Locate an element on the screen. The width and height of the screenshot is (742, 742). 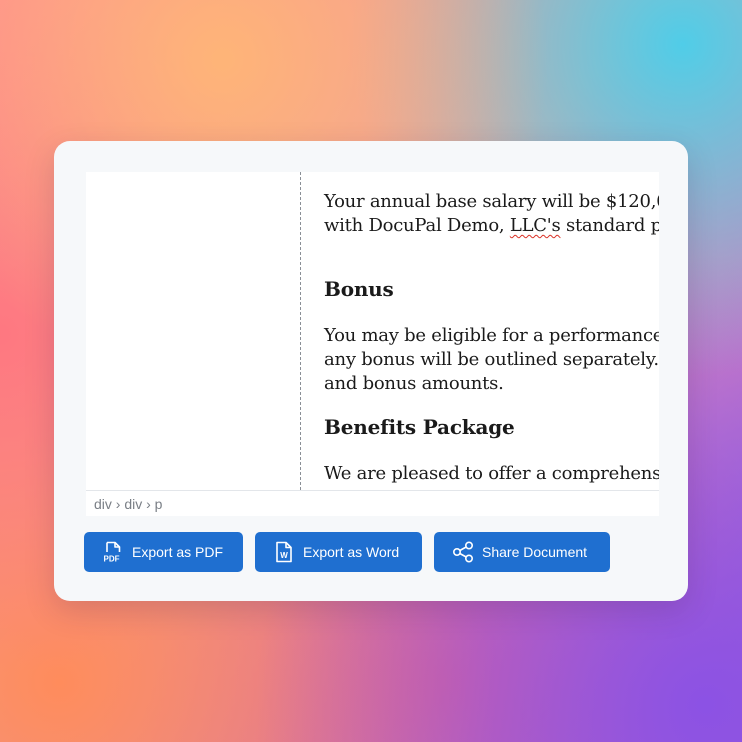
benefits-heading: Benefits Package is located at coordinates (419, 427).